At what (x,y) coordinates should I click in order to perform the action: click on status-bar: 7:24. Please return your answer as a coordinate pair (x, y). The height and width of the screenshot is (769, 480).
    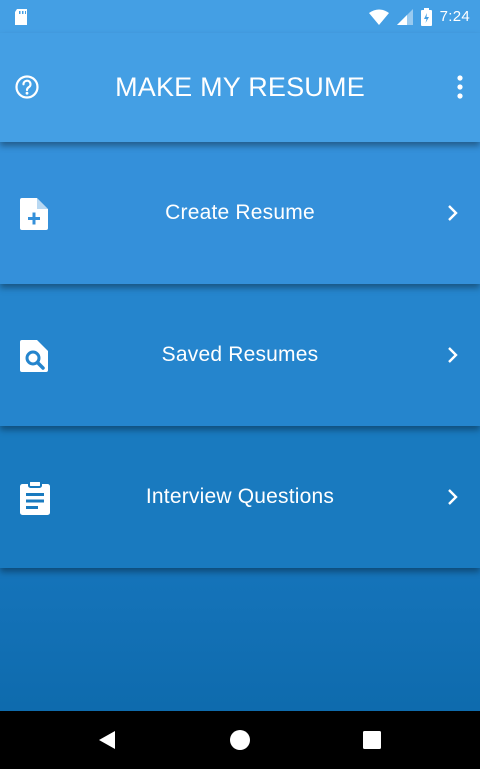
    Looking at the image, I should click on (240, 16).